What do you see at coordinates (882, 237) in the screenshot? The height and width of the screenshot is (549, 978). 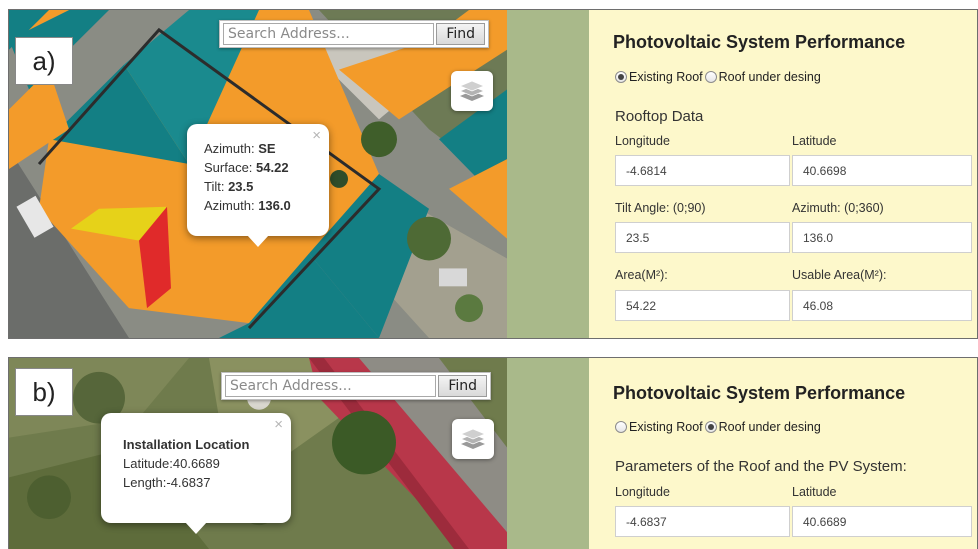 I see `azimuth-field` at bounding box center [882, 237].